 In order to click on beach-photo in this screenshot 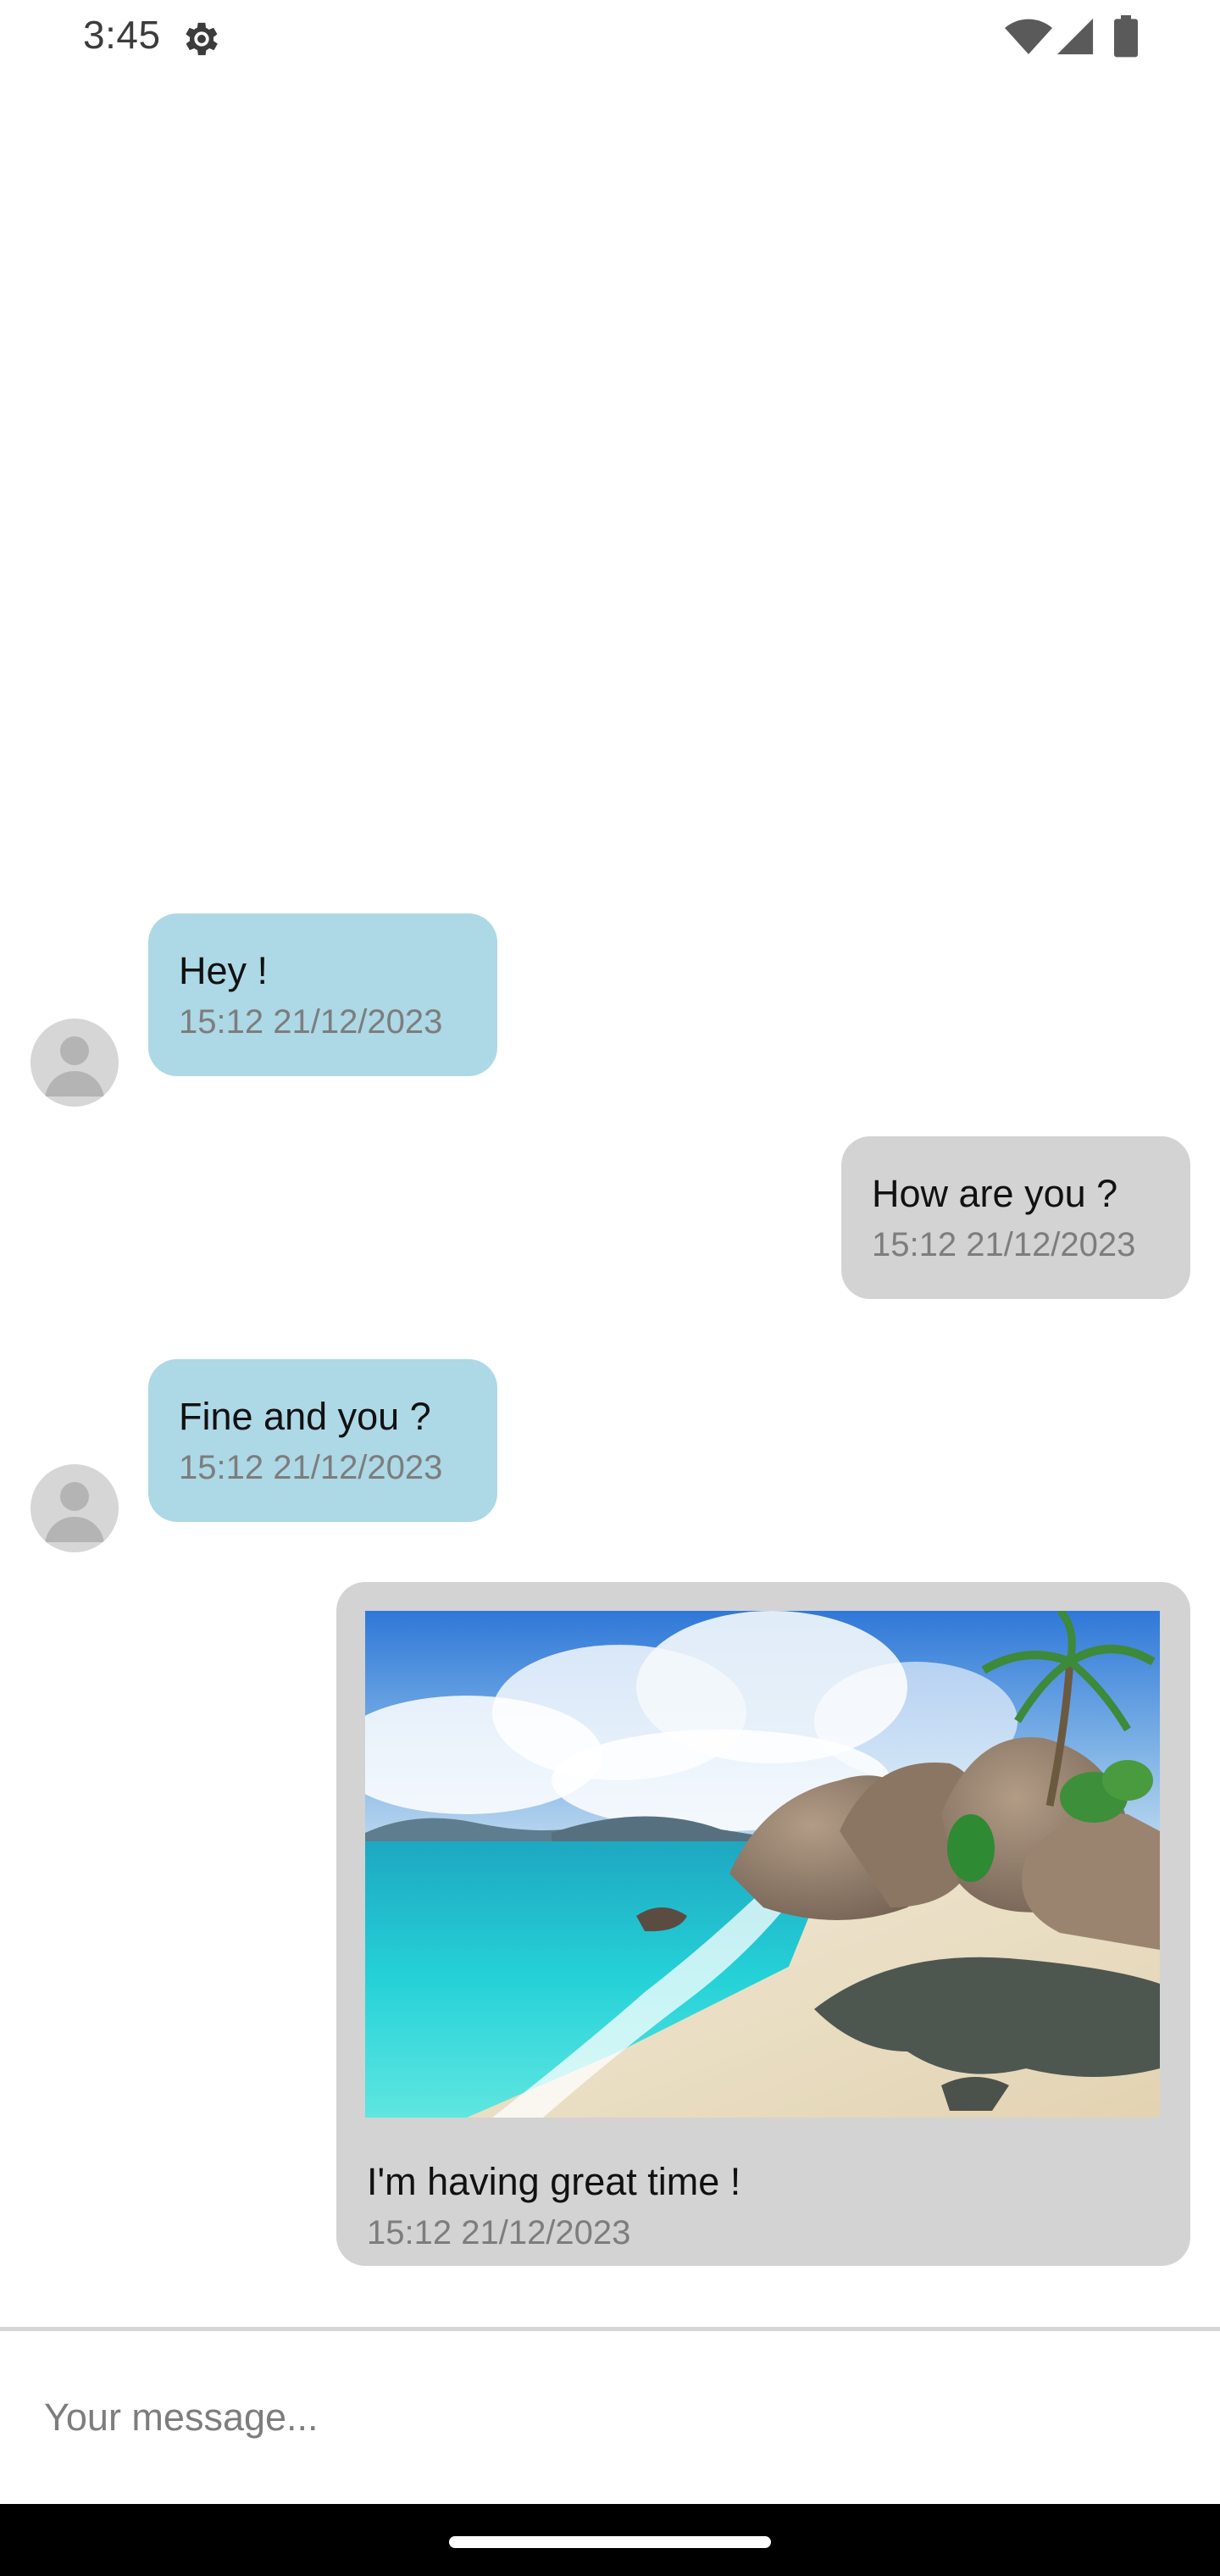, I will do `click(762, 1864)`.